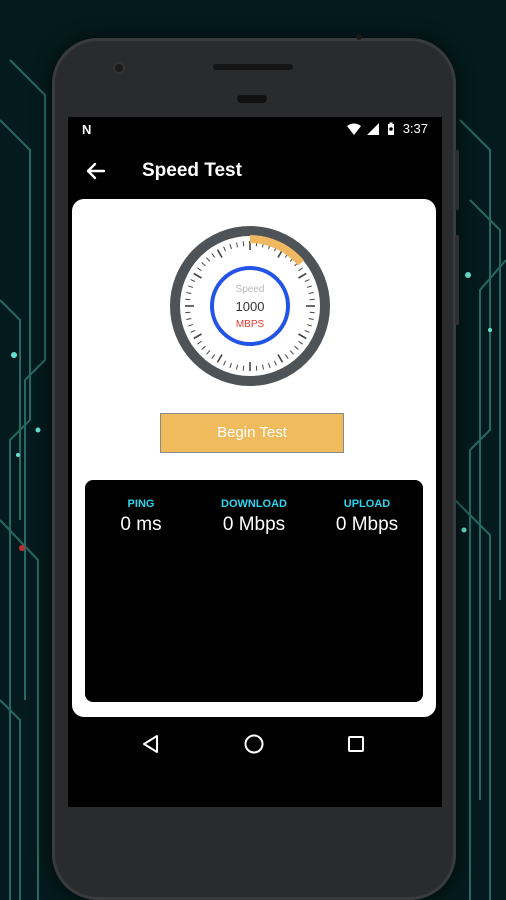 The width and height of the screenshot is (506, 900). Describe the element at coordinates (250, 324) in the screenshot. I see `gauge-unit: MBPS` at that location.